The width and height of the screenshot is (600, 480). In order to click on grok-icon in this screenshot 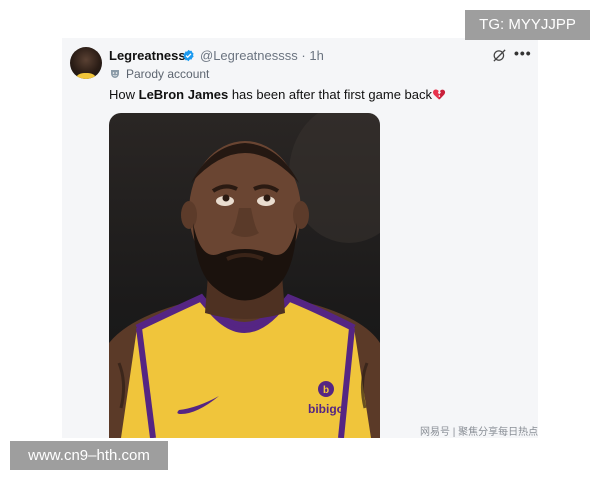, I will do `click(499, 55)`.